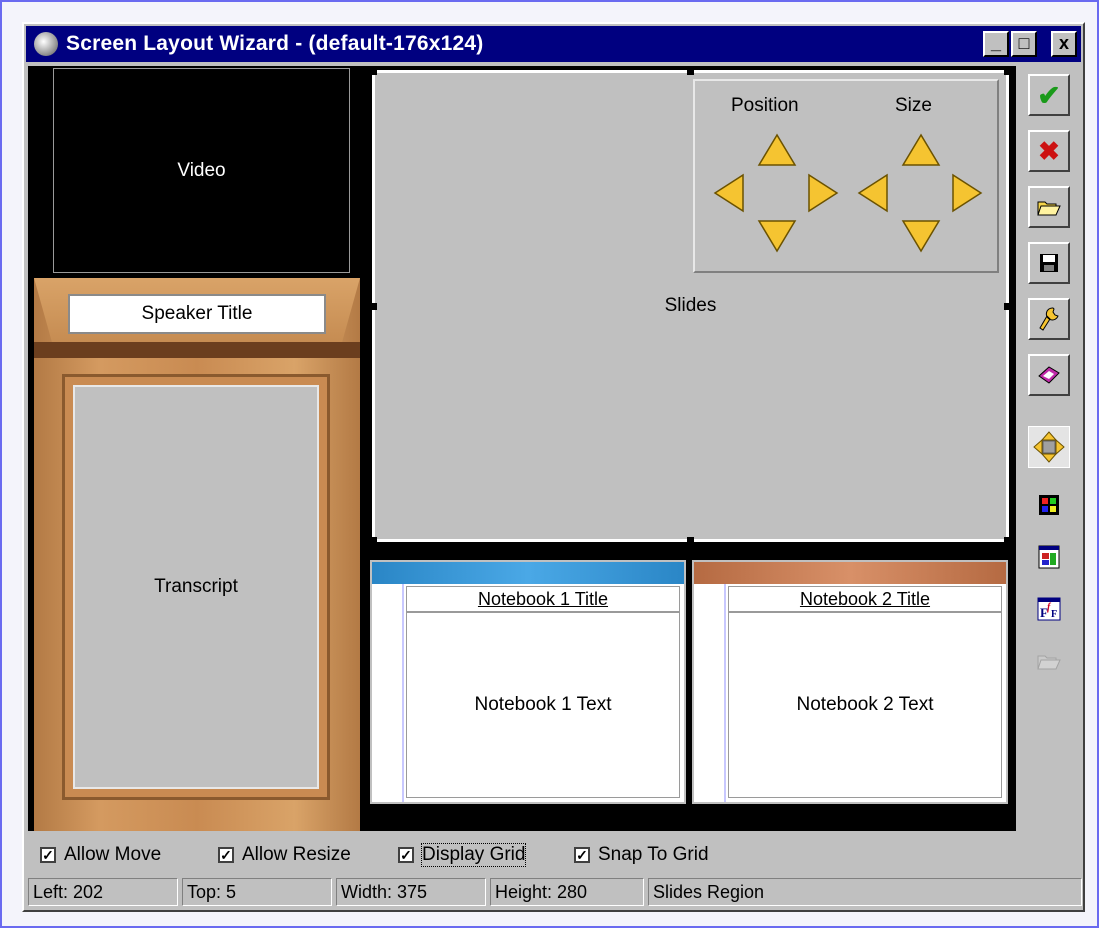 The image size is (1099, 928). What do you see at coordinates (1064, 44) in the screenshot?
I see `close-button: x` at bounding box center [1064, 44].